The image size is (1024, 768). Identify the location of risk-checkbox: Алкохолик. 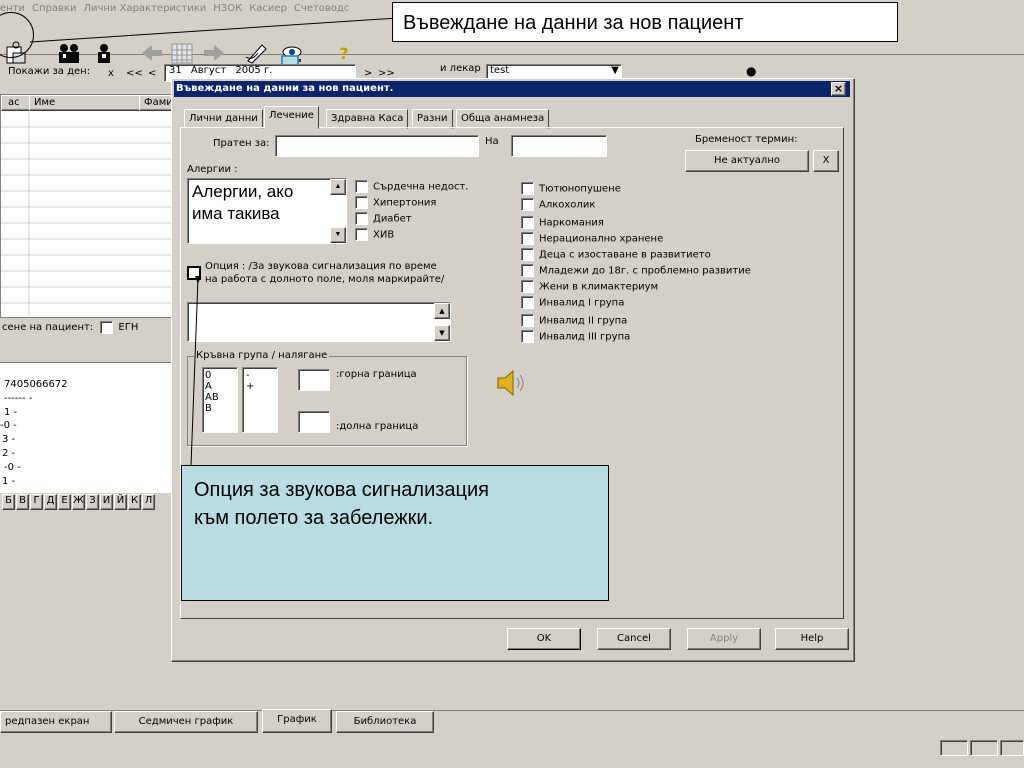
(558, 205).